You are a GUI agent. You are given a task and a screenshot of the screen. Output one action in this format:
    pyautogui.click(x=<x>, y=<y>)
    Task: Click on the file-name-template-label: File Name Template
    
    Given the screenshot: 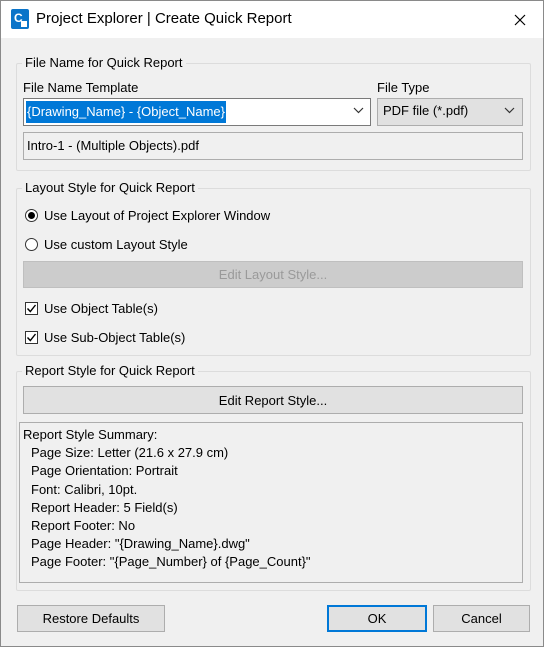 What is the action you would take?
    pyautogui.click(x=81, y=87)
    